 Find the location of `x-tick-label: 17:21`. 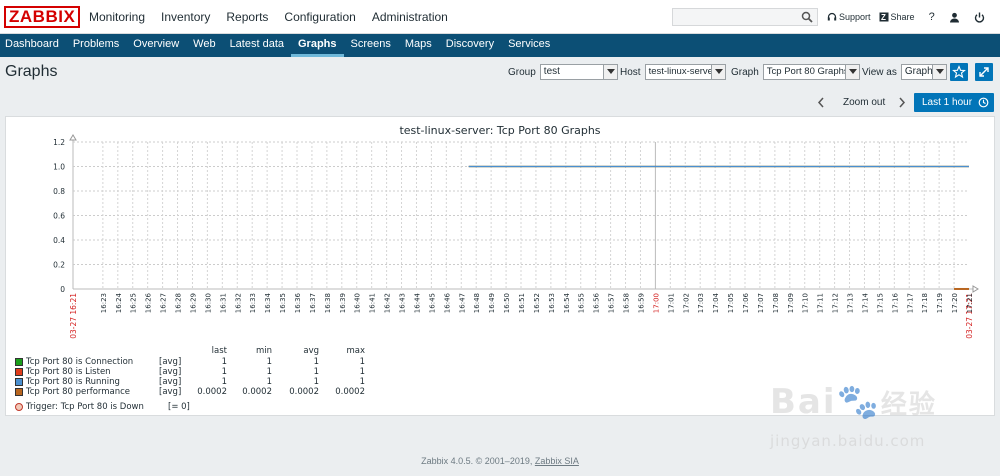

x-tick-label: 17:21 is located at coordinates (970, 303).